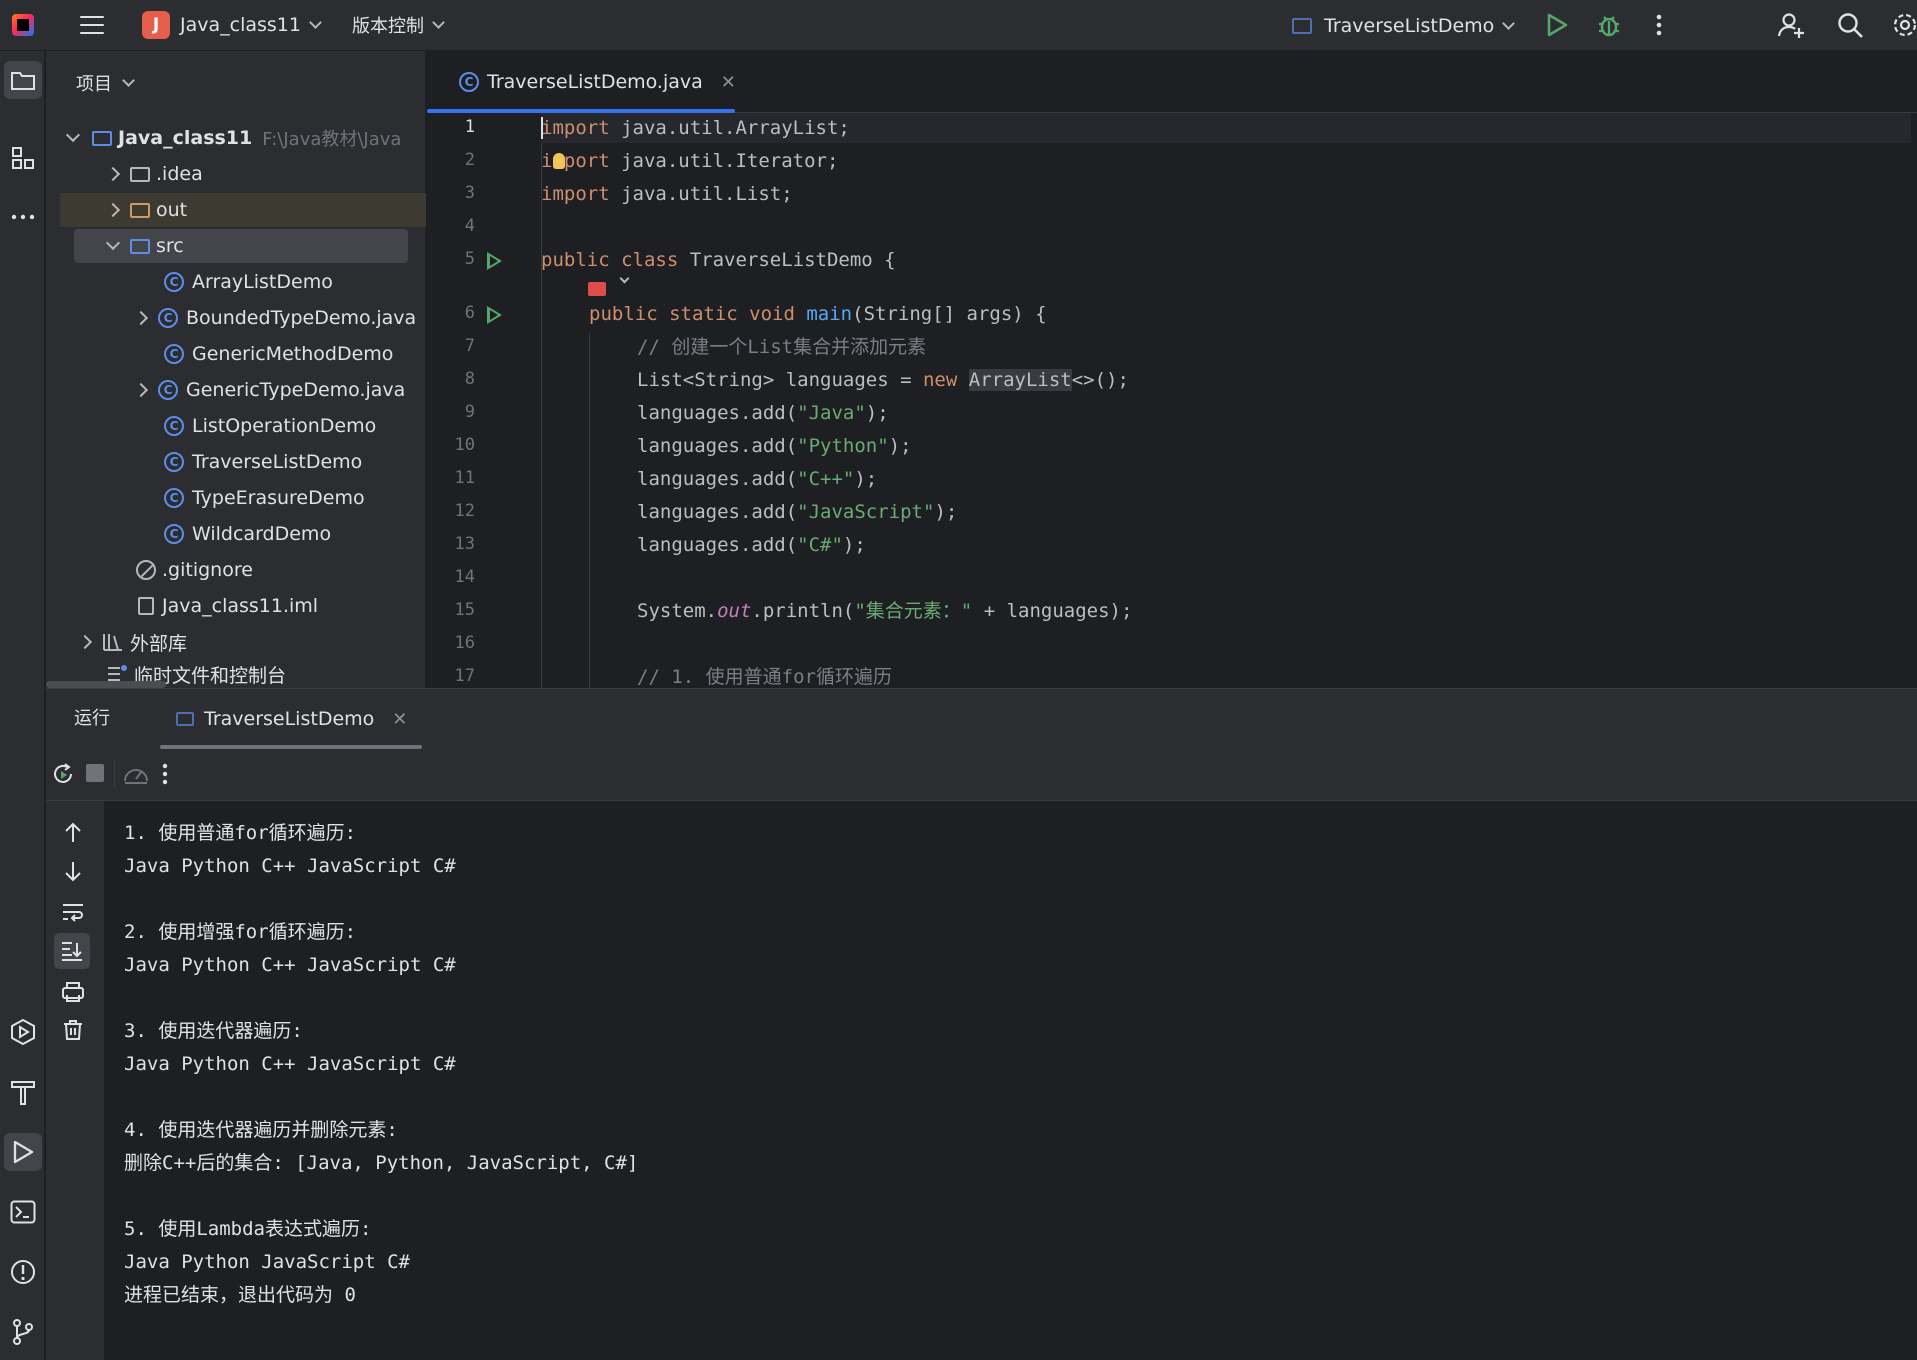 Image resolution: width=1917 pixels, height=1360 pixels. Describe the element at coordinates (23, 80) in the screenshot. I see `project-tool-folder-icon` at that location.